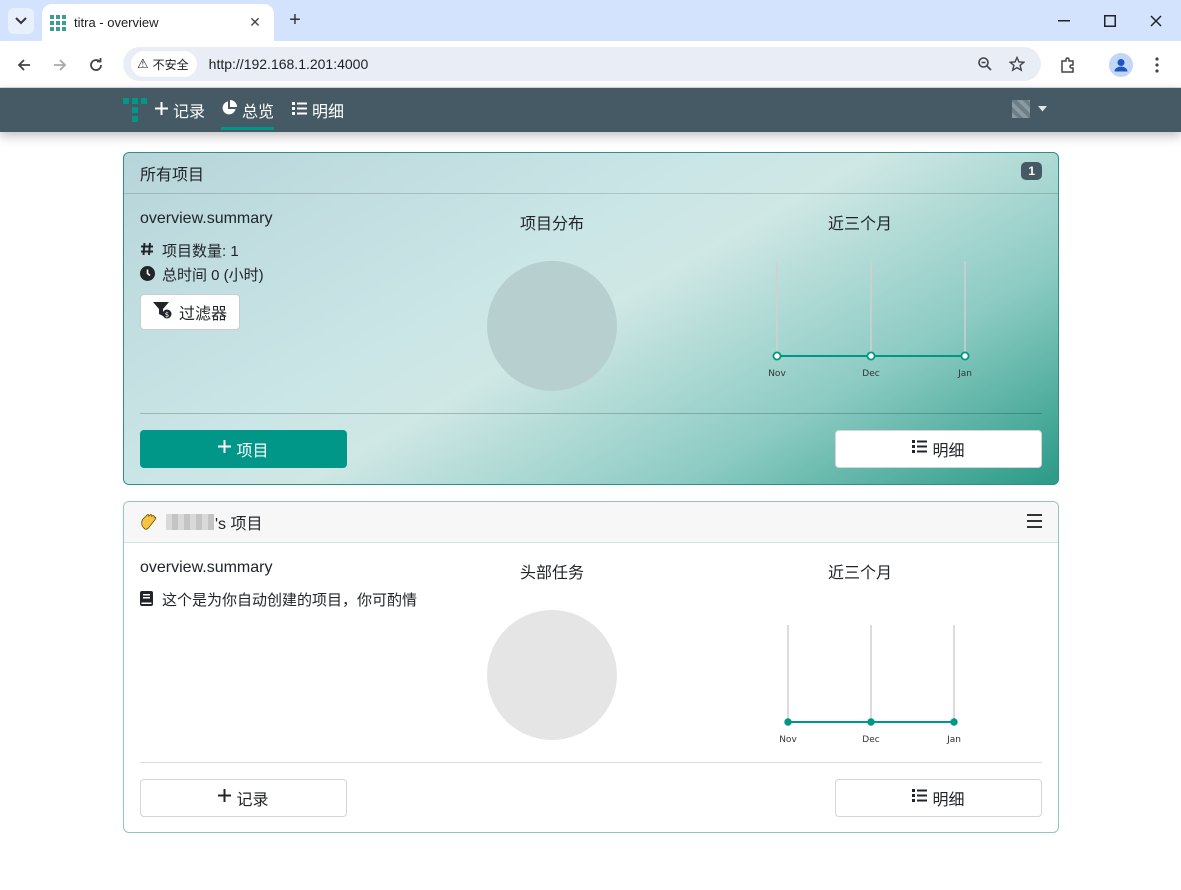  Describe the element at coordinates (295, 20) in the screenshot. I see `new-tab-button: +` at that location.